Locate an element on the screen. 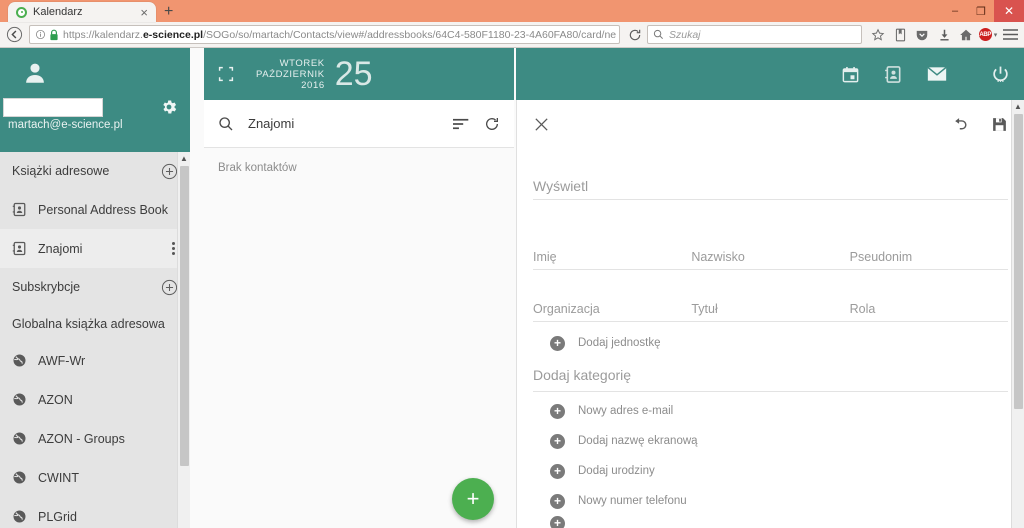 The image size is (1024, 528). add-screenname-button: + Dodaj nazwę ekranową is located at coordinates (770, 441).